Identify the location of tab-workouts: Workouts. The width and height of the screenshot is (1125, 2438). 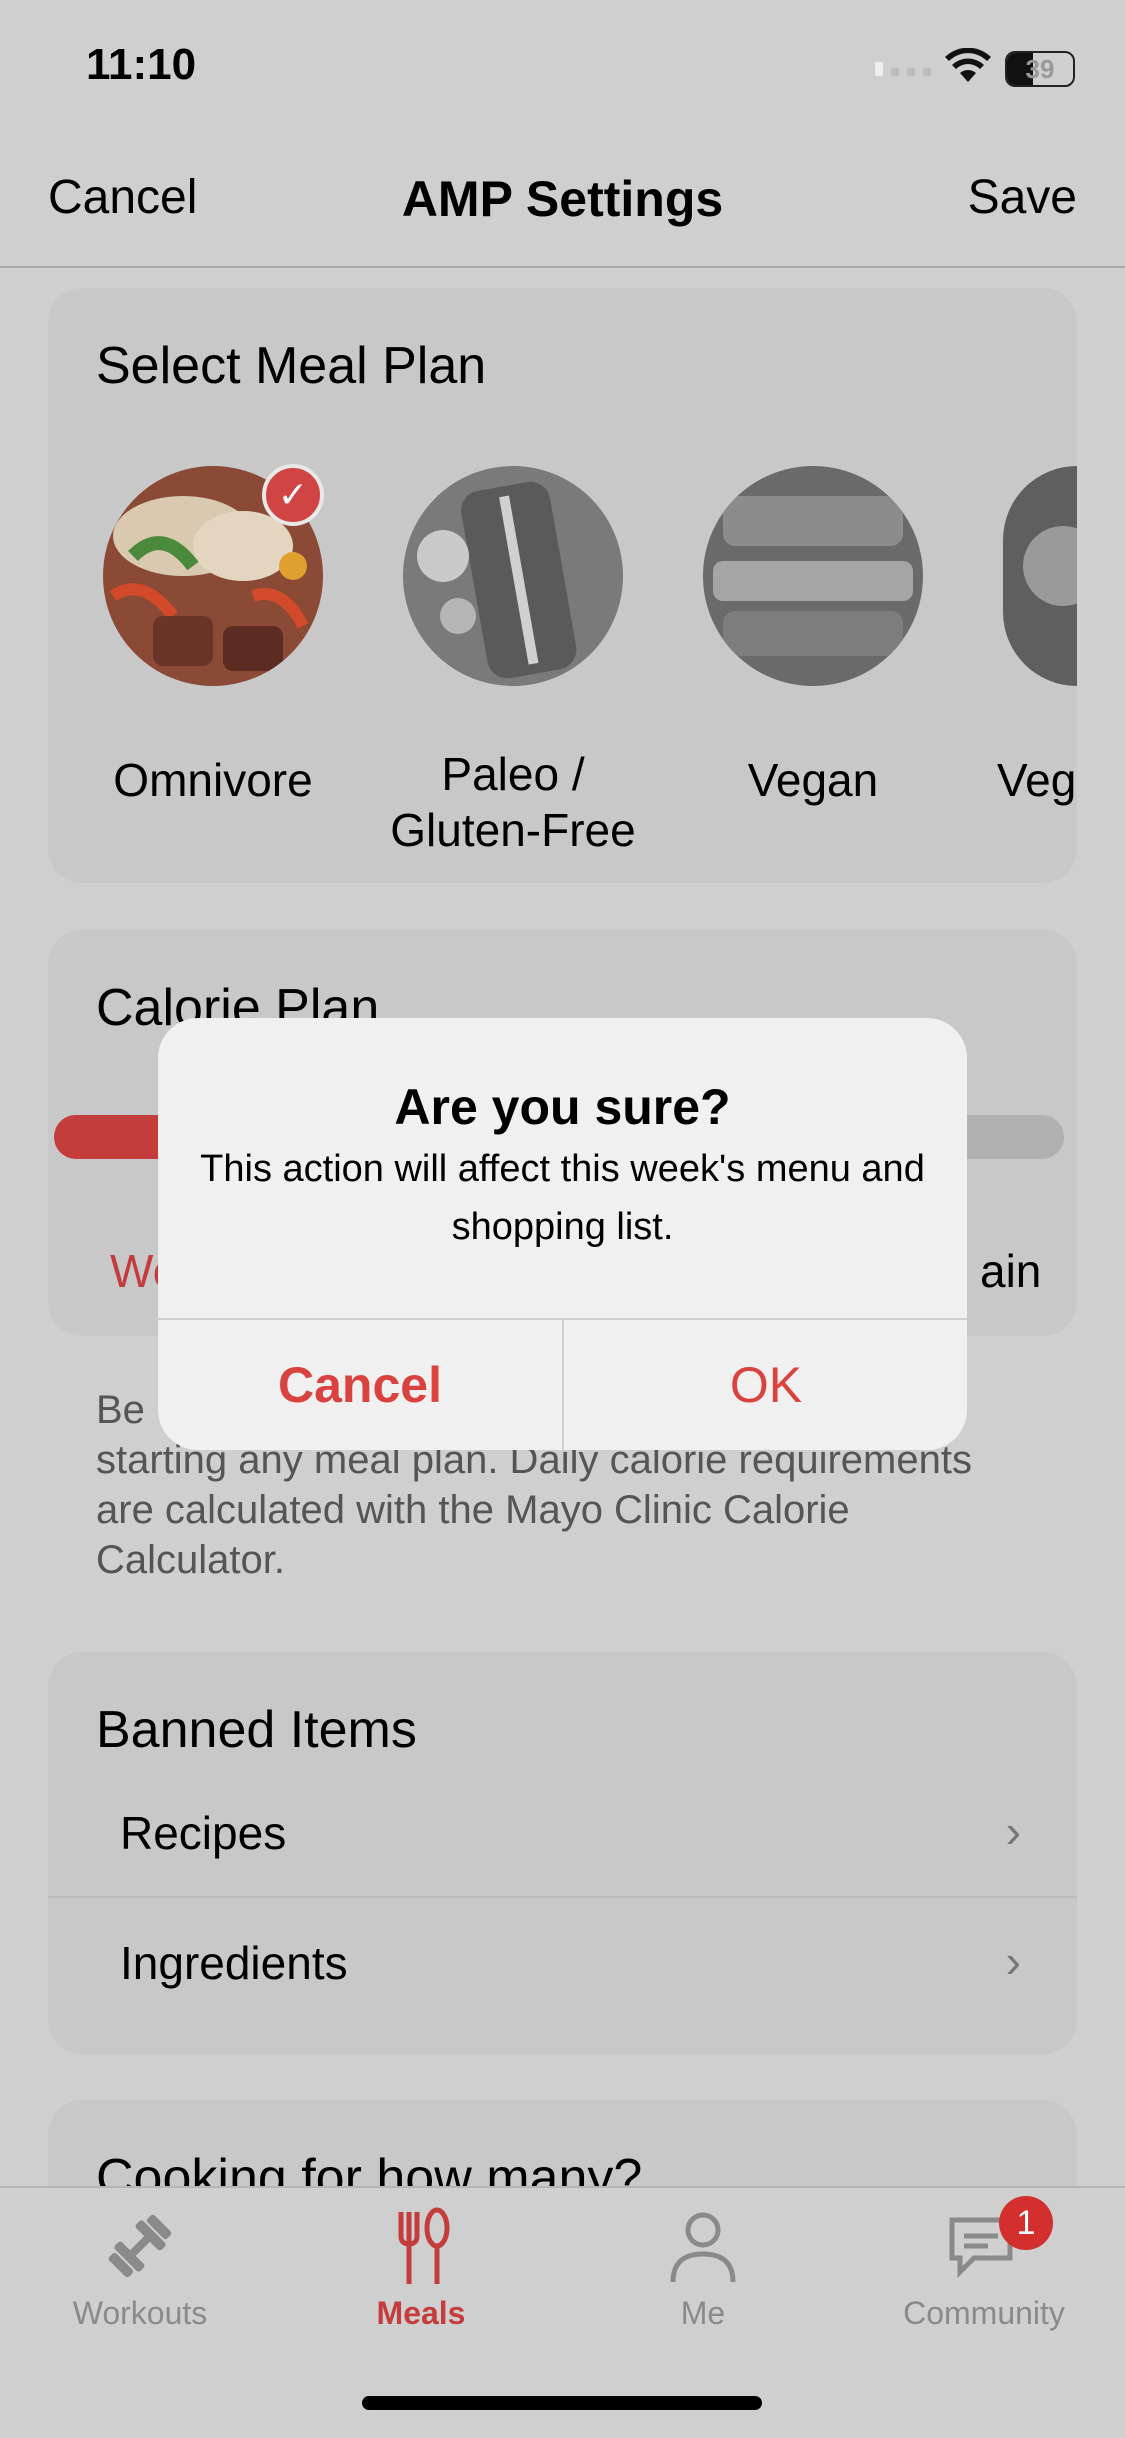
(140, 2269).